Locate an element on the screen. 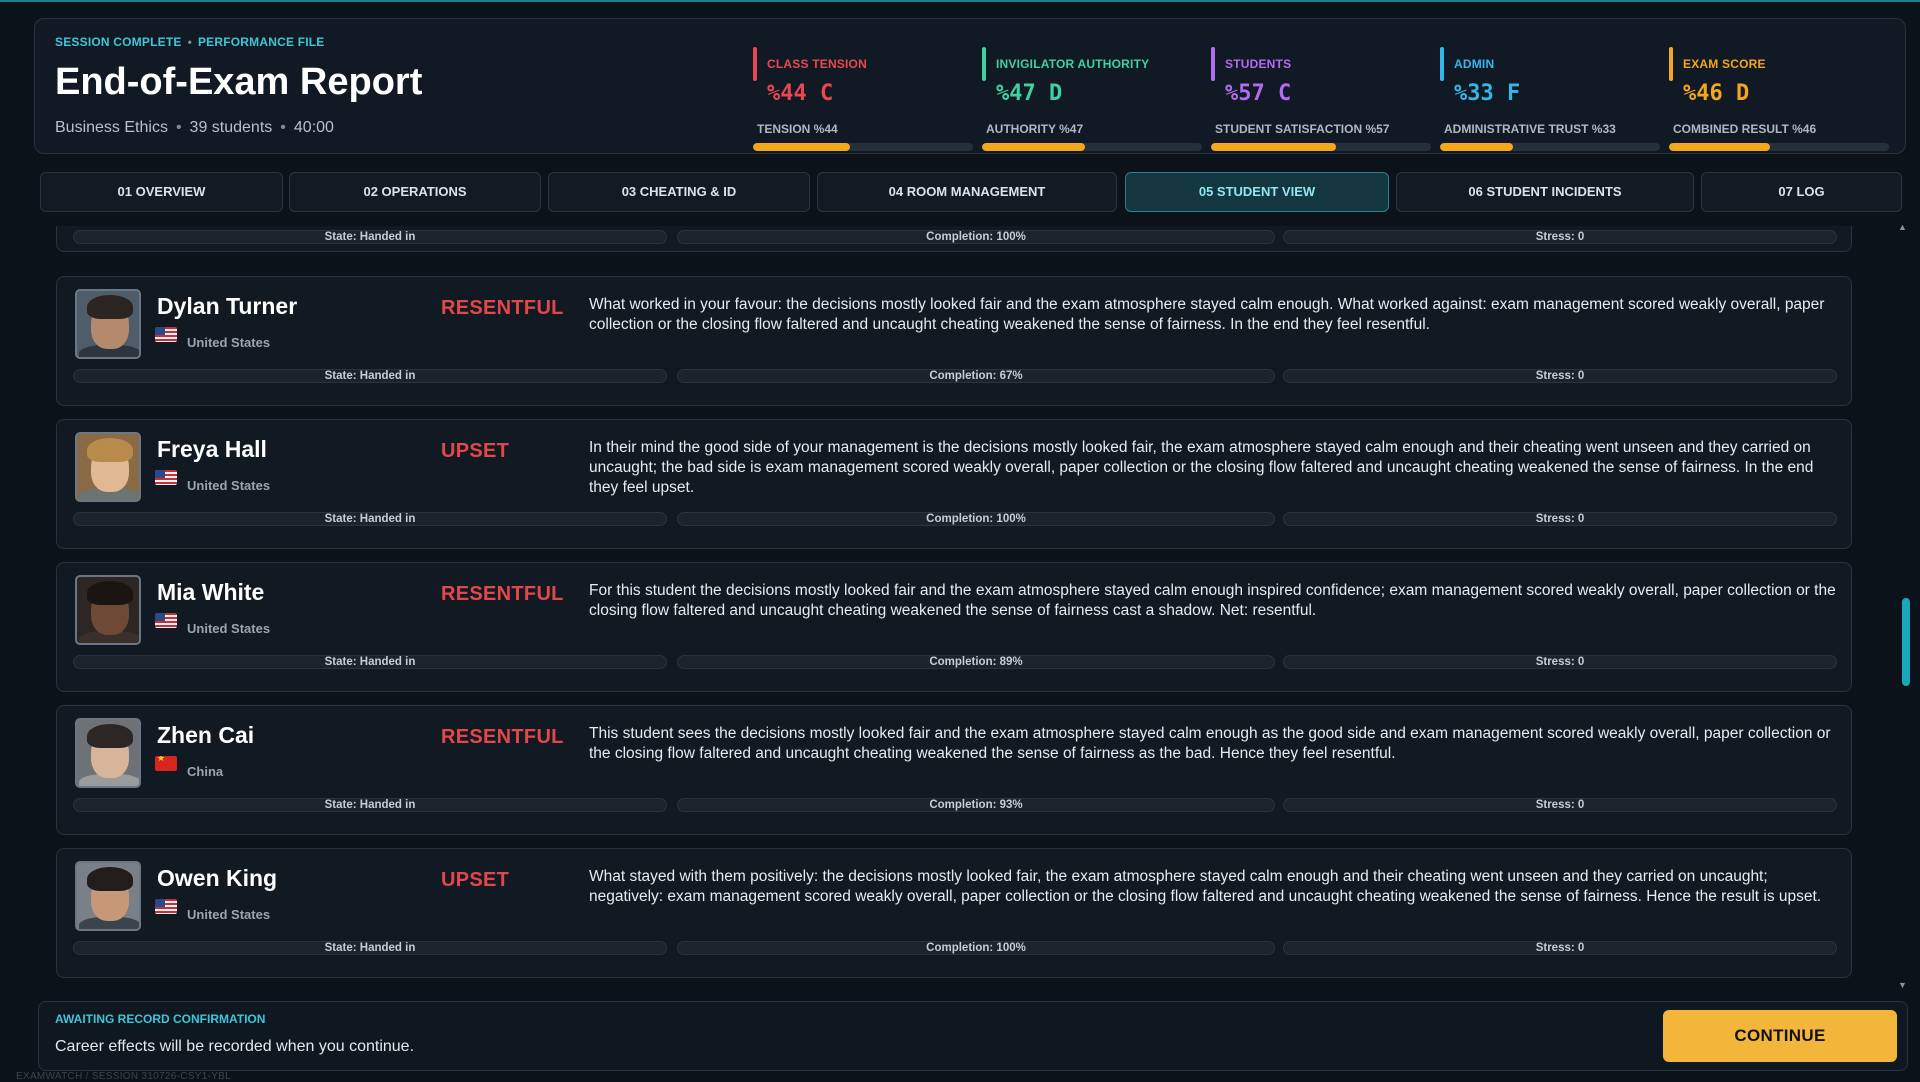  metric-value: %33 F is located at coordinates (1487, 93).